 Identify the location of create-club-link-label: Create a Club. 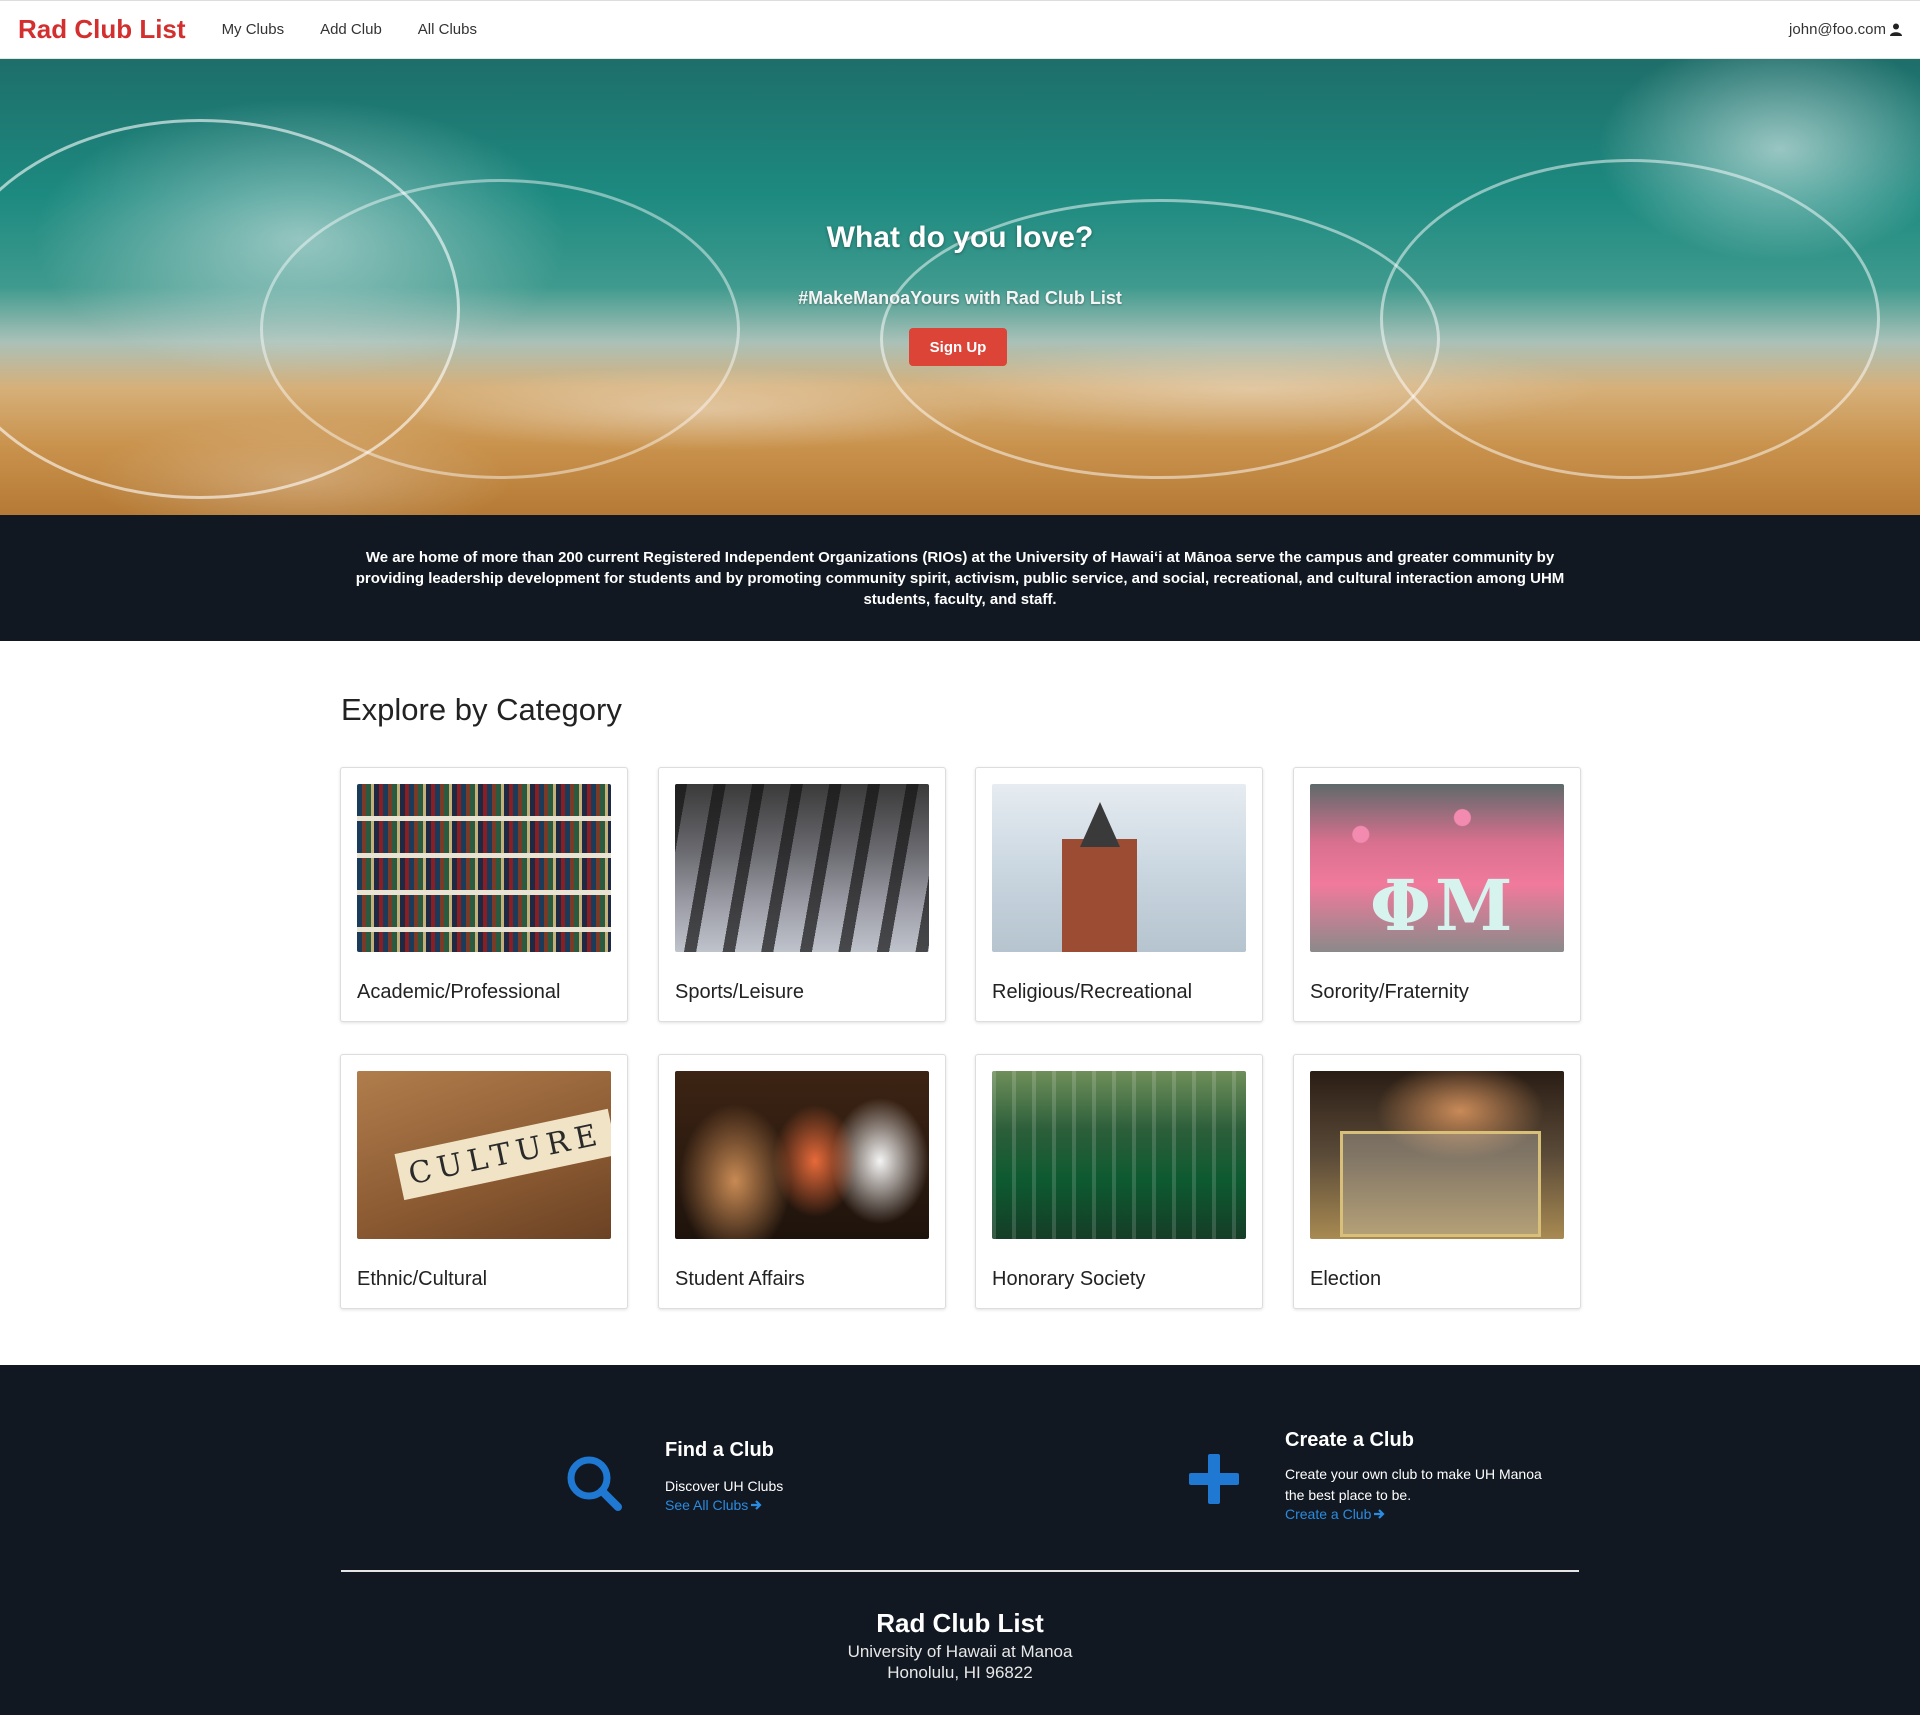
(1328, 1514).